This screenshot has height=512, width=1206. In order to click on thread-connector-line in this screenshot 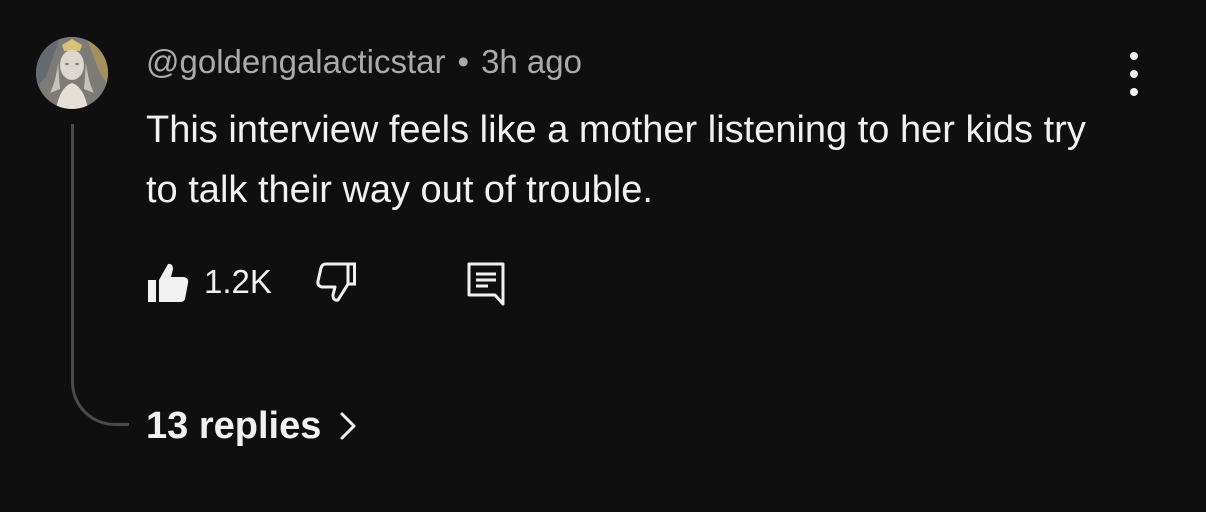, I will do `click(100, 275)`.